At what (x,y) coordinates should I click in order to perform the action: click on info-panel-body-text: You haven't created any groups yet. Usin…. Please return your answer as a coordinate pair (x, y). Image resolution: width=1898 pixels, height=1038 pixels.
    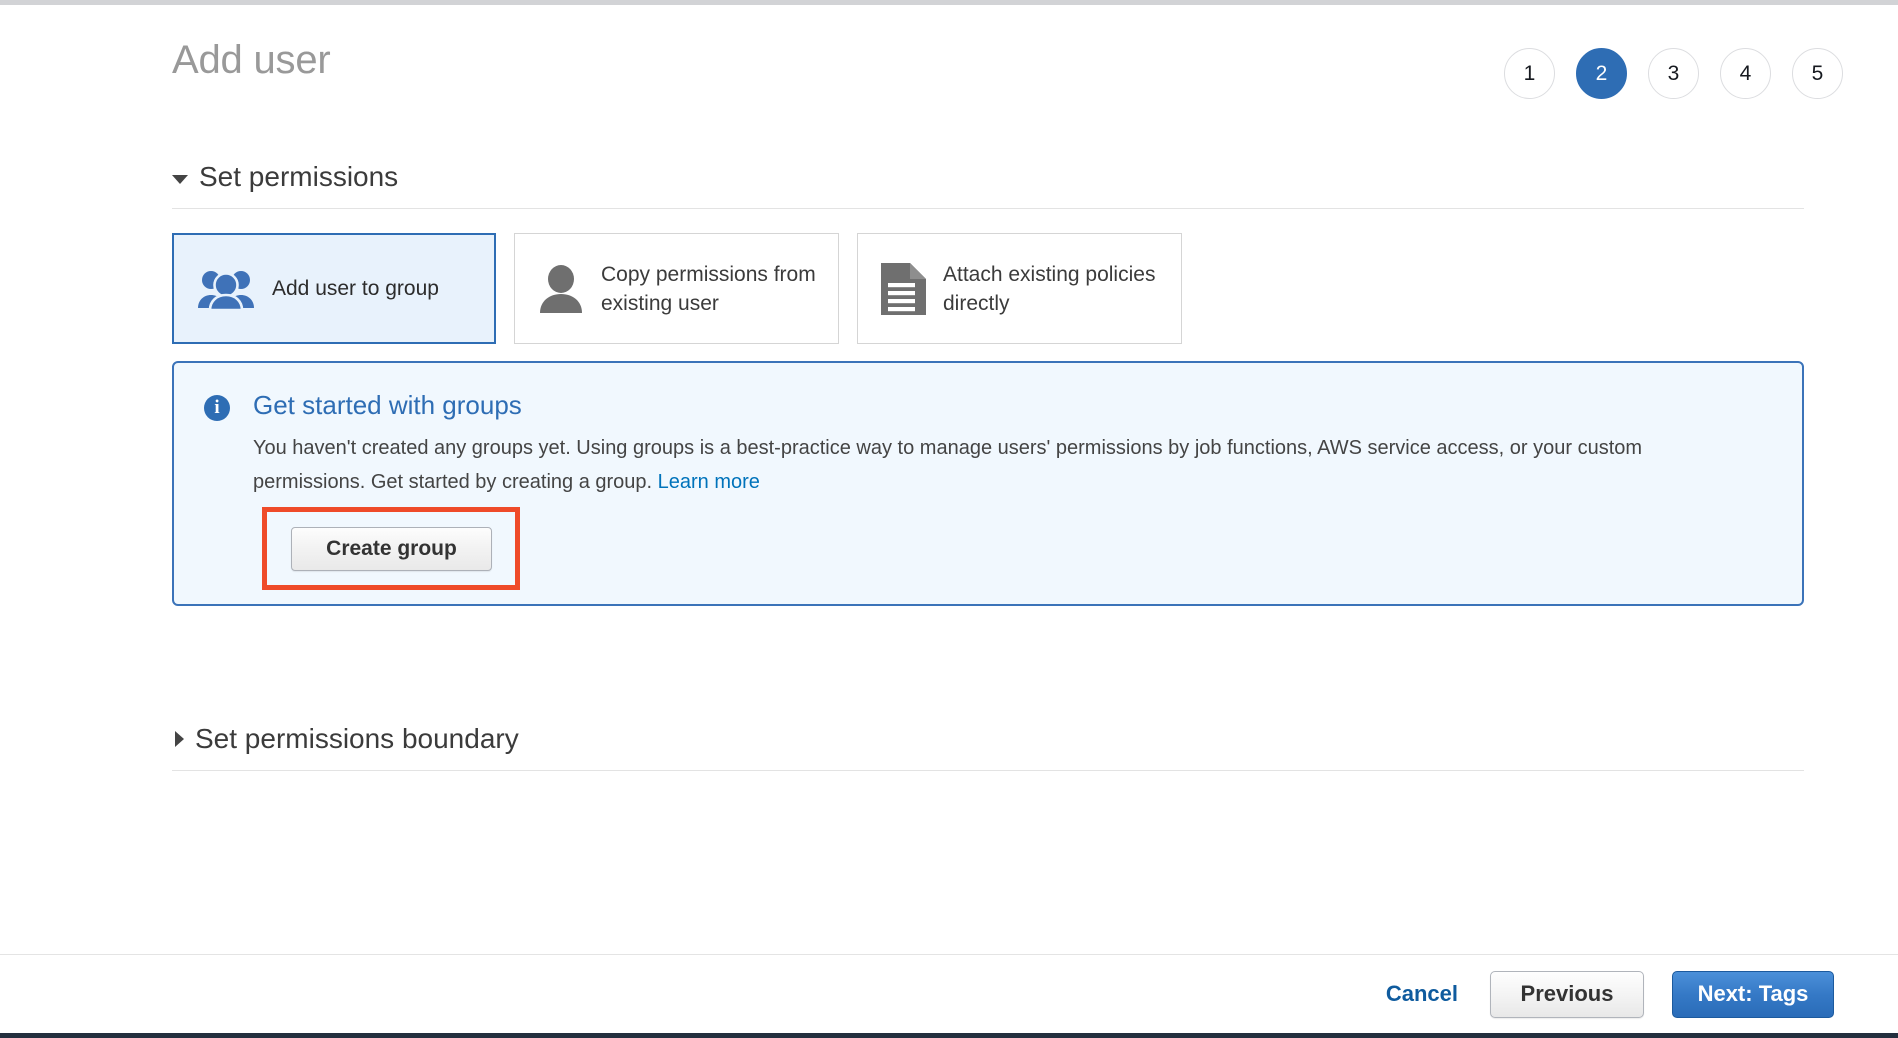
    Looking at the image, I should click on (948, 465).